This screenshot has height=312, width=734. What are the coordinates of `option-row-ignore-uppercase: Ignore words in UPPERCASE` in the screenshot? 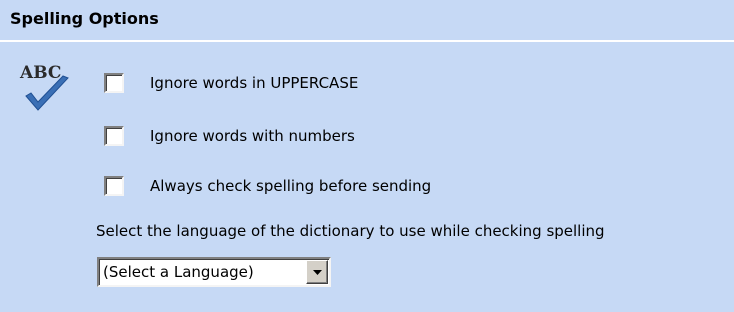 It's located at (231, 83).